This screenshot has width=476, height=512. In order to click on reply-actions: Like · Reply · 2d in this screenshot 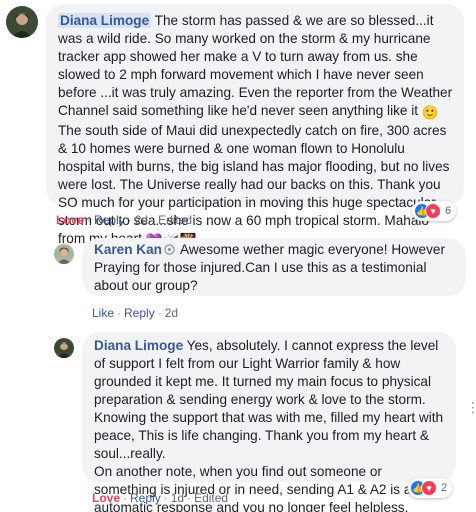, I will do `click(135, 313)`.